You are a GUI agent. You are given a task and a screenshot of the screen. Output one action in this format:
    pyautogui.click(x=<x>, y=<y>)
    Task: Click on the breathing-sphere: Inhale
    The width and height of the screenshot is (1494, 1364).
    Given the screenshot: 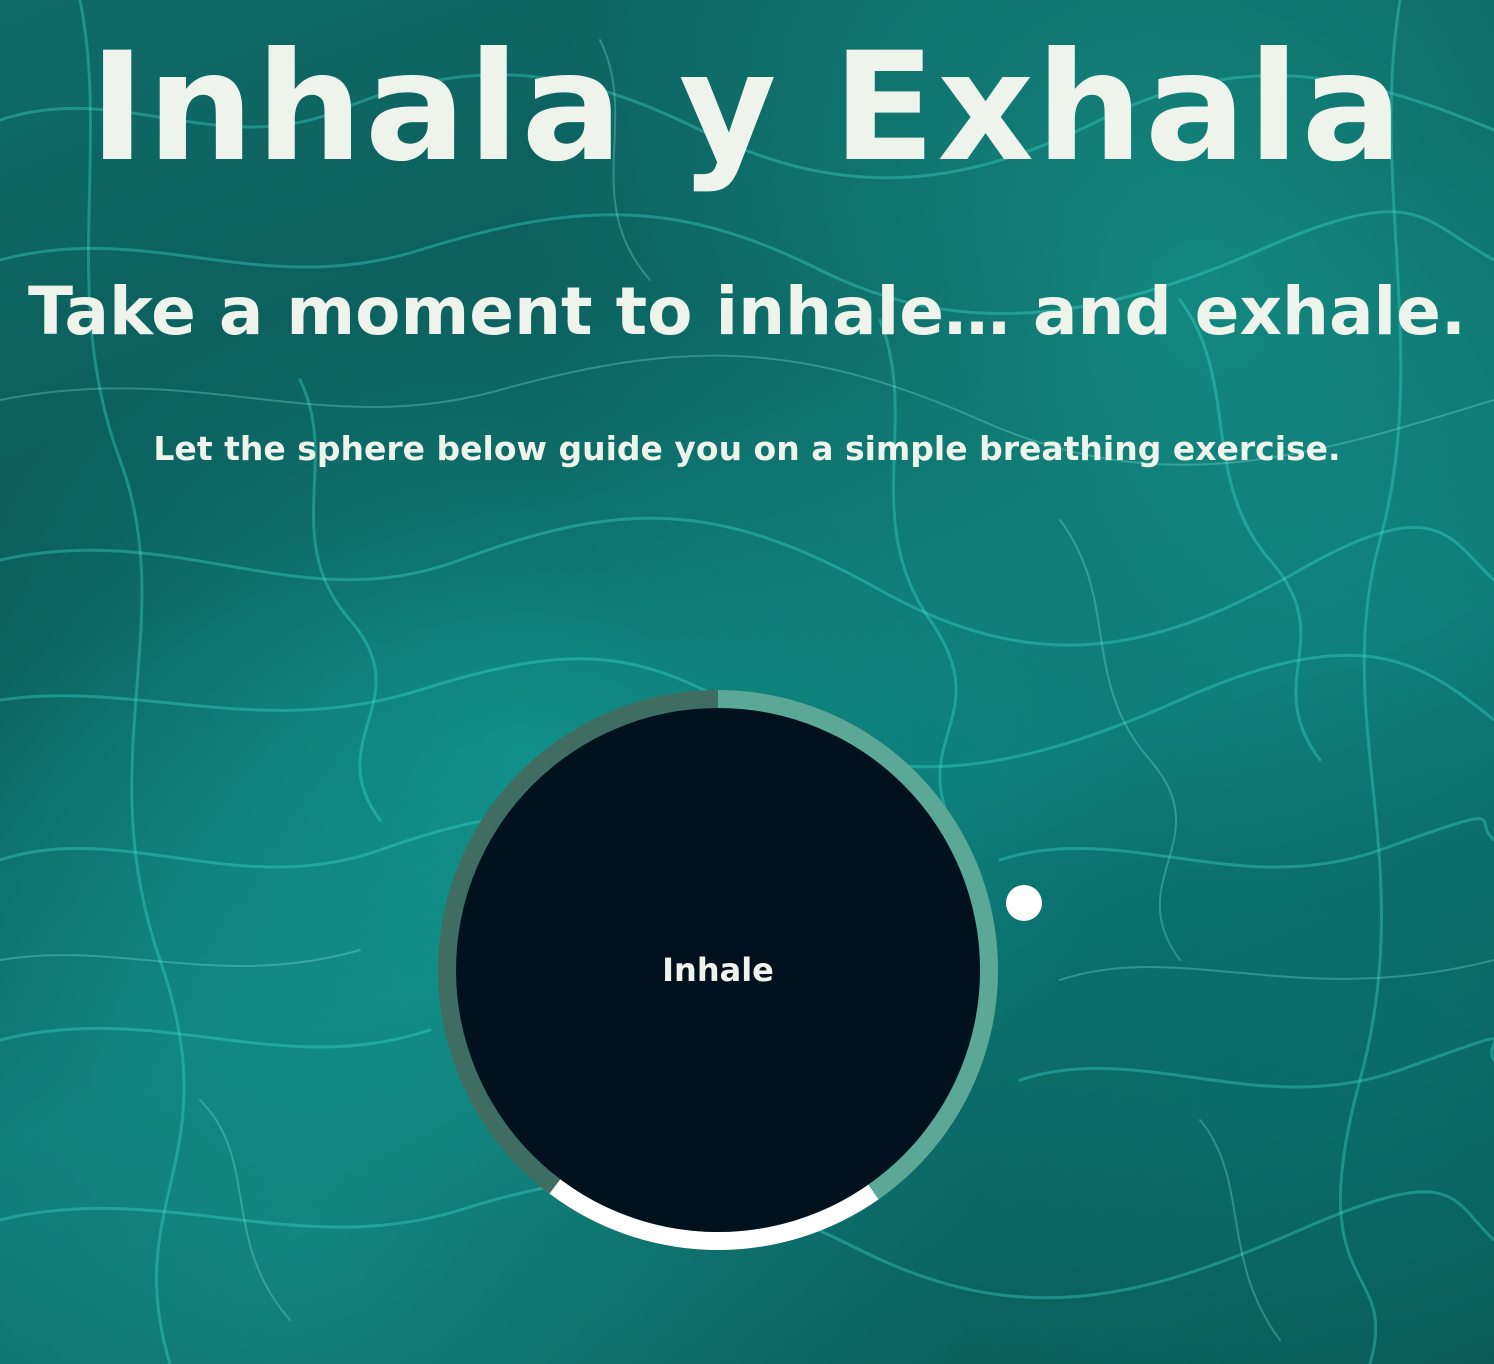 What is the action you would take?
    pyautogui.click(x=718, y=970)
    